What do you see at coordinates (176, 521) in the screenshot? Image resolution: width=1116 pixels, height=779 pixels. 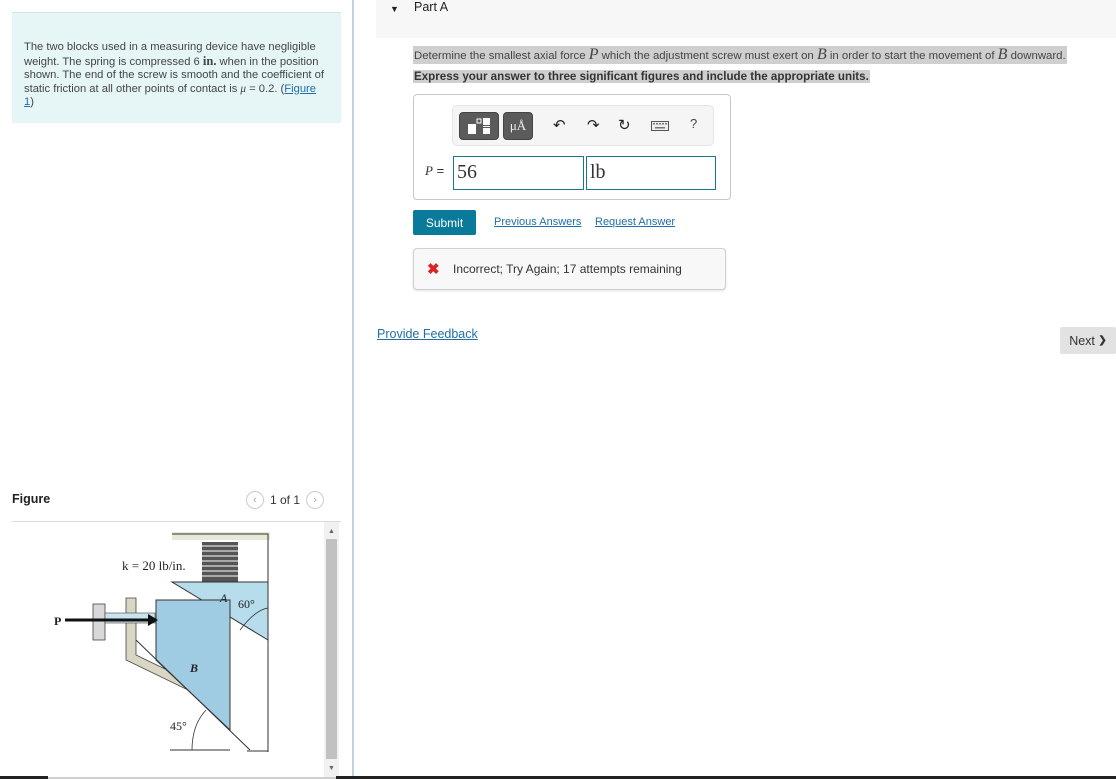 I see `figure-separator` at bounding box center [176, 521].